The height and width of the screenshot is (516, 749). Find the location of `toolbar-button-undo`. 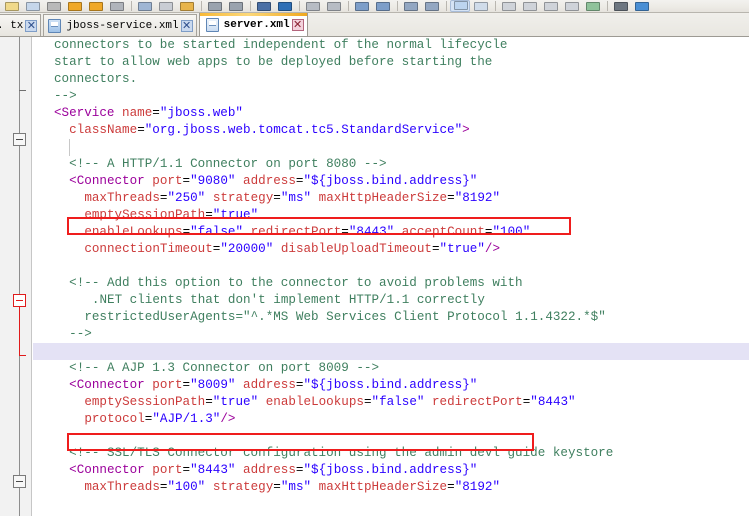

toolbar-button-undo is located at coordinates (145, 6).